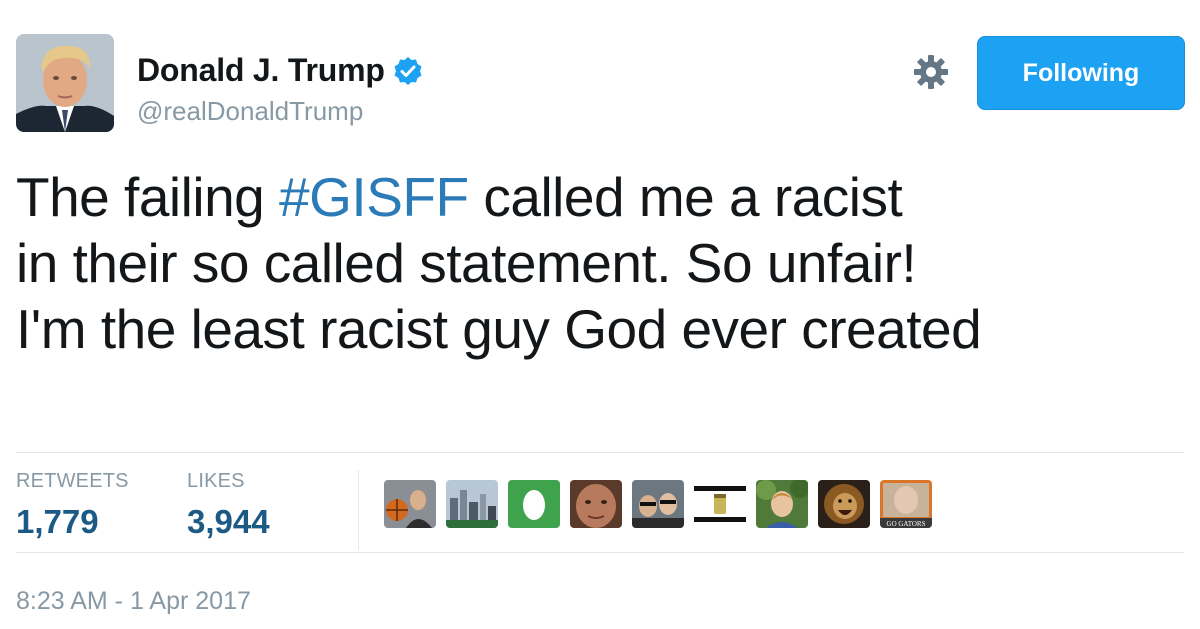 This screenshot has height=629, width=1200. I want to click on avatar-group-selfie-icon, so click(658, 504).